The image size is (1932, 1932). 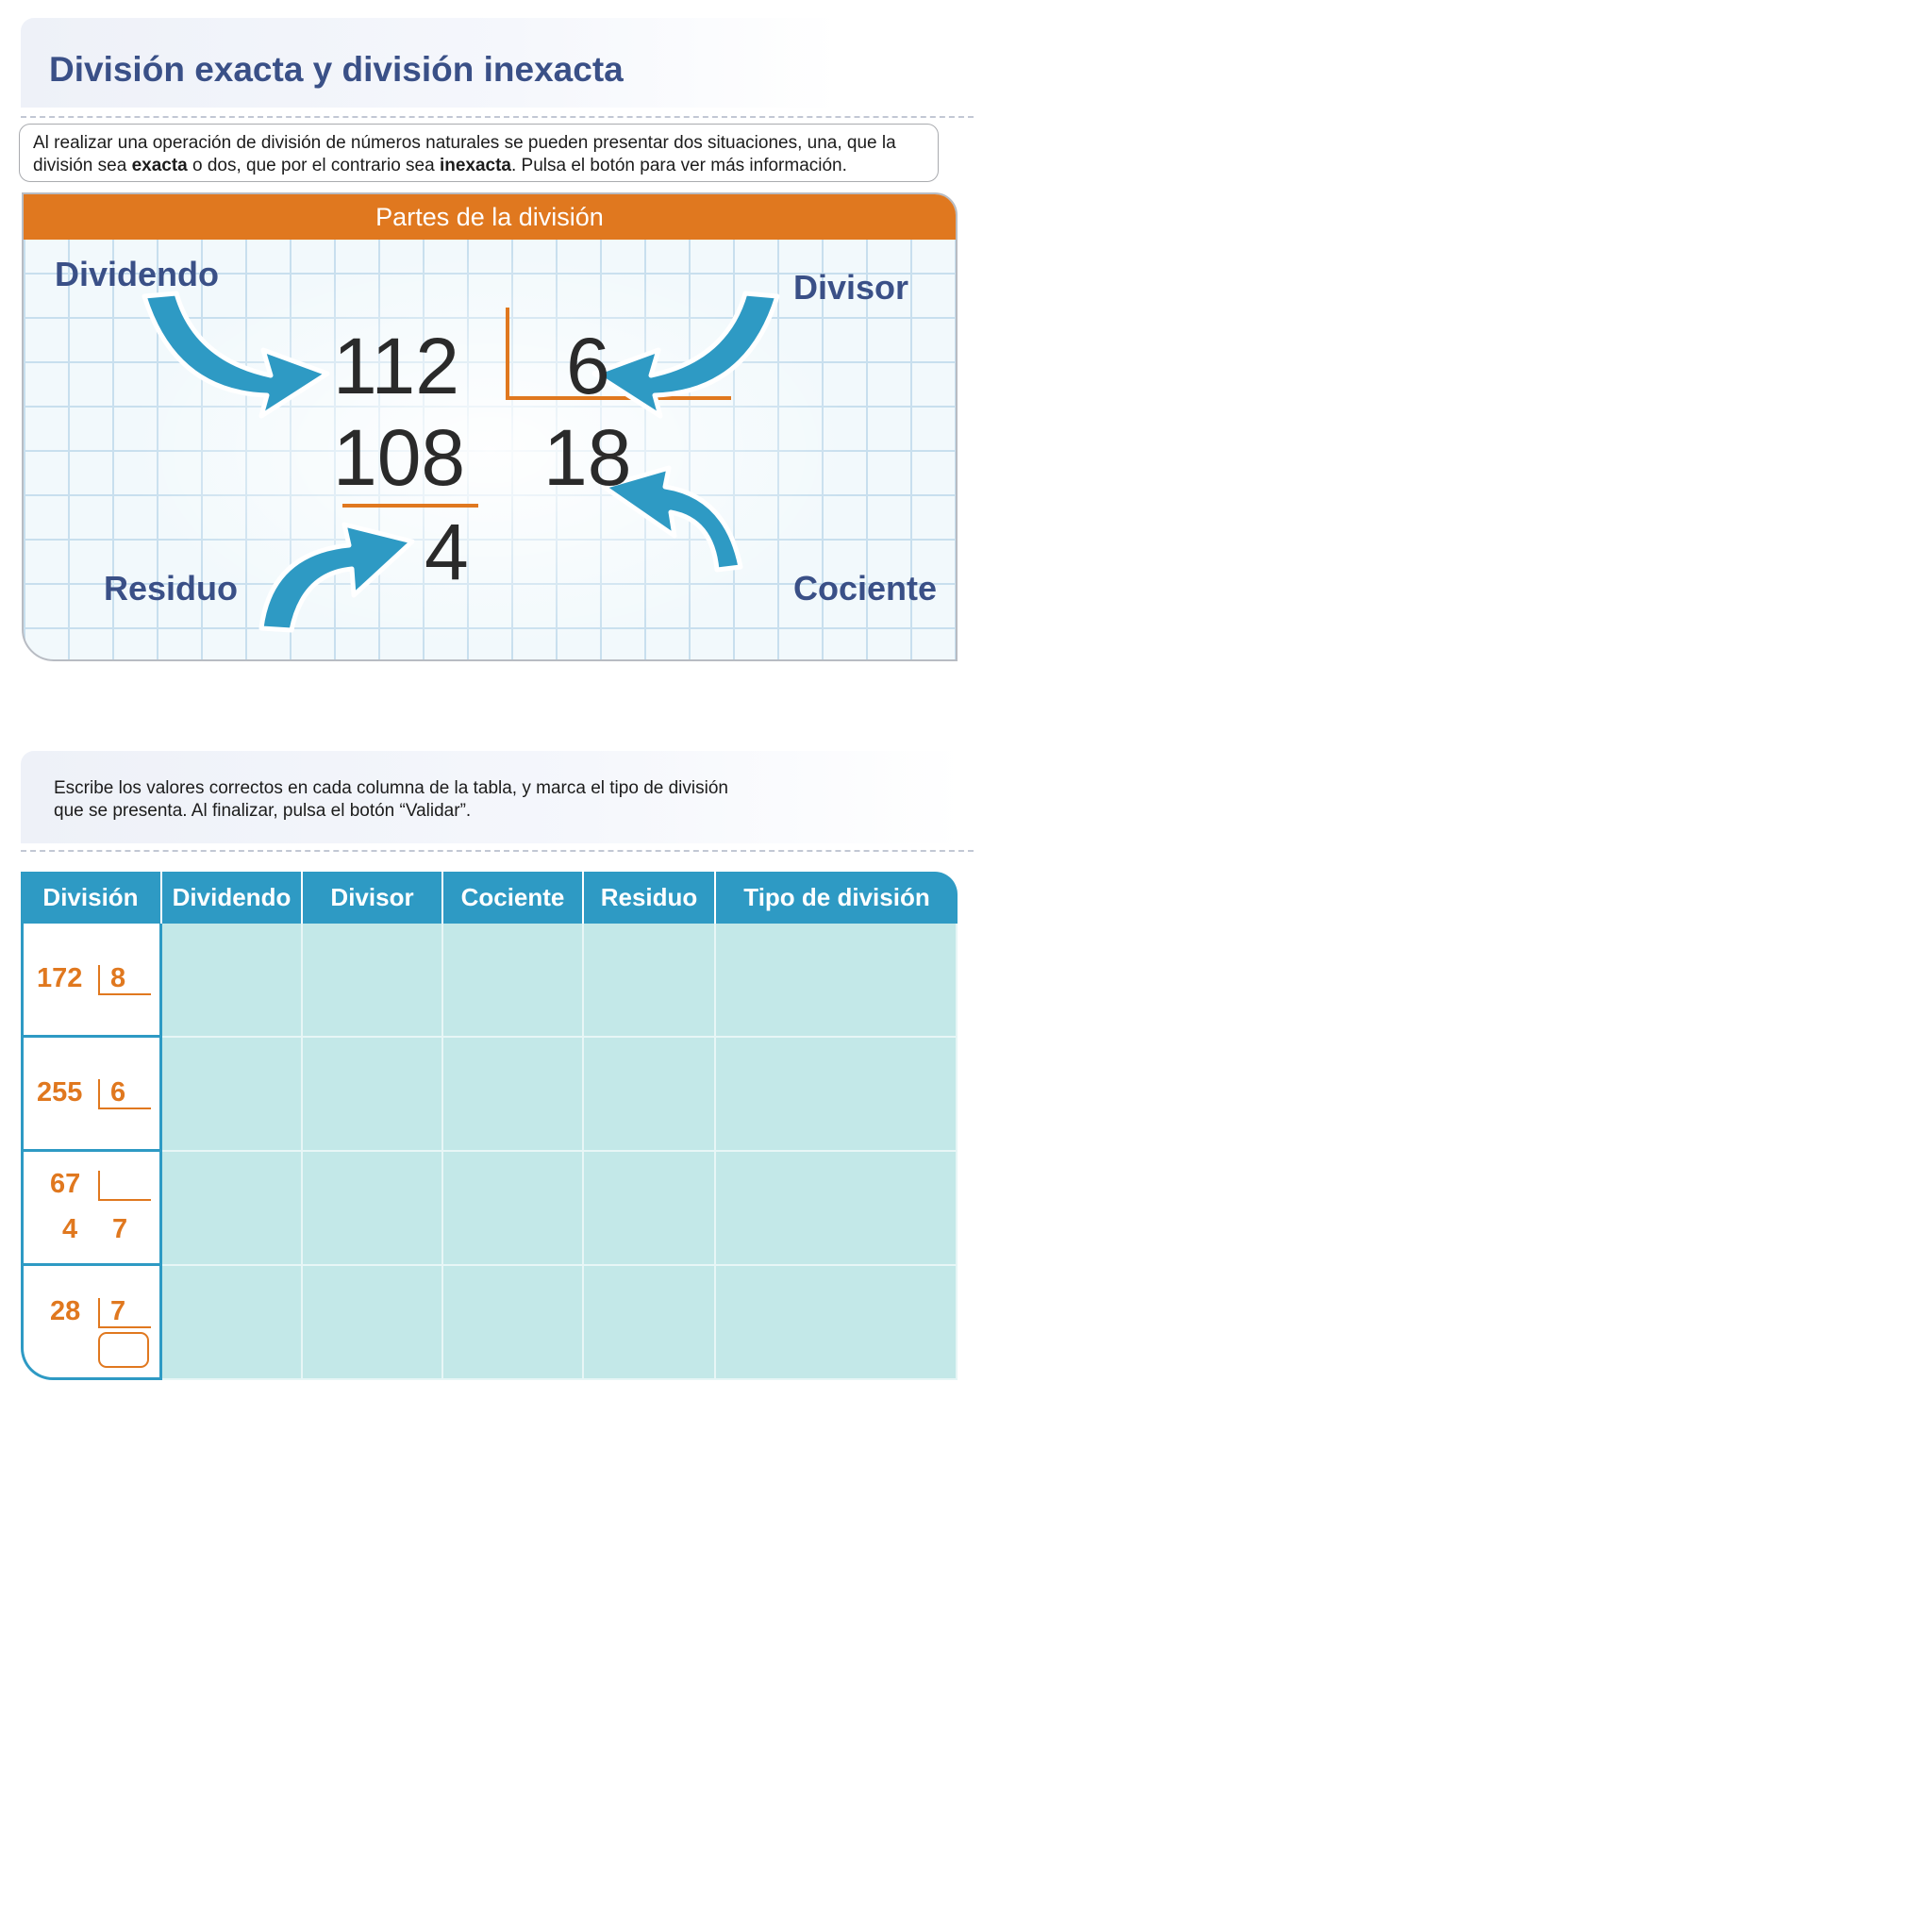 What do you see at coordinates (123, 1350) in the screenshot?
I see `quotient-answer-box` at bounding box center [123, 1350].